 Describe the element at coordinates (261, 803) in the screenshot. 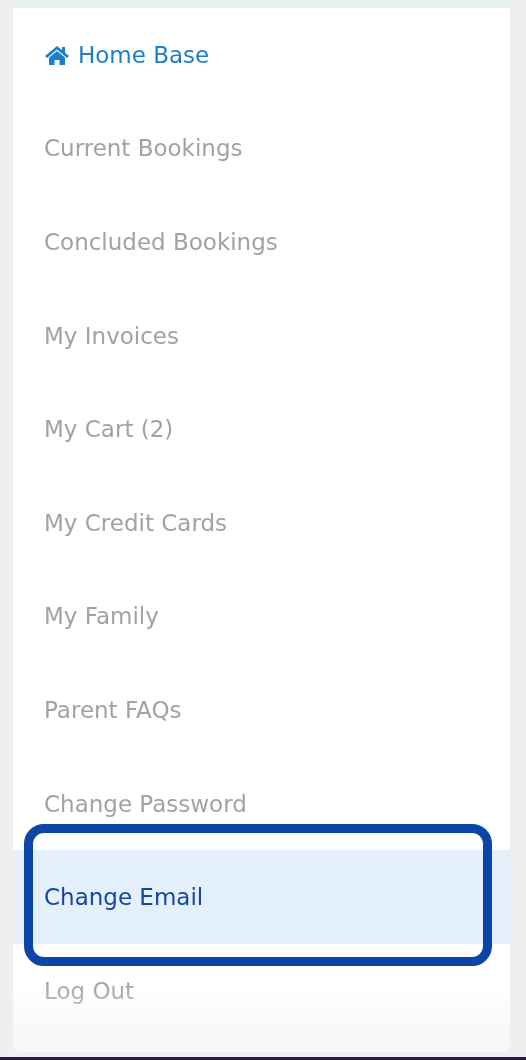

I see `menu-item: Change Password` at that location.